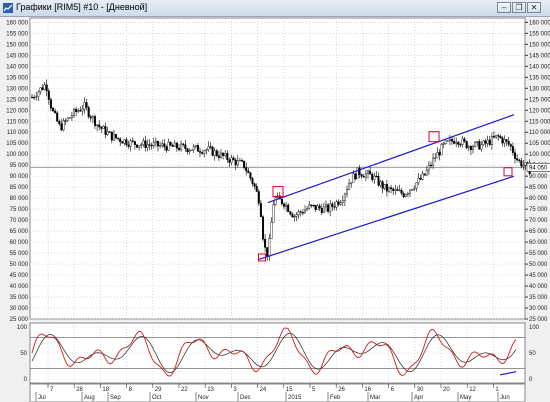 The width and height of the screenshot is (550, 402). What do you see at coordinates (465, 398) in the screenshot?
I see `time-axis-month-label: May` at bounding box center [465, 398].